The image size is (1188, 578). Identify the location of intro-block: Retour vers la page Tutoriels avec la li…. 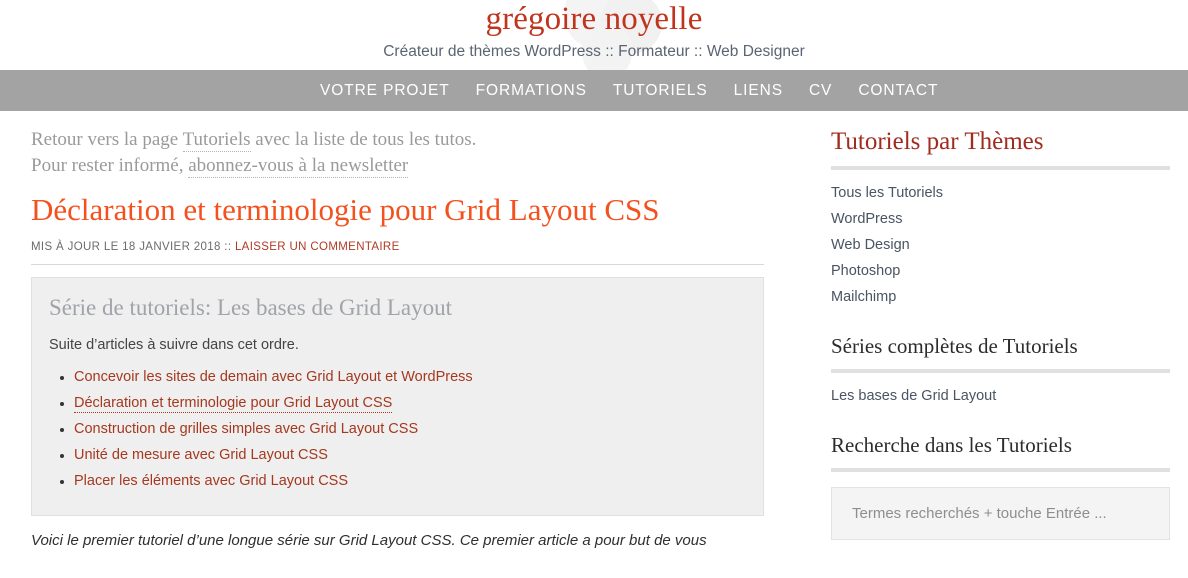
(397, 153).